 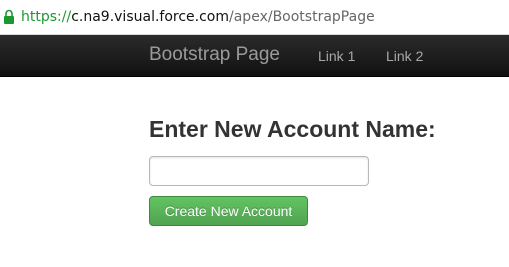 I want to click on create-account-button: Create New Account, so click(x=228, y=211).